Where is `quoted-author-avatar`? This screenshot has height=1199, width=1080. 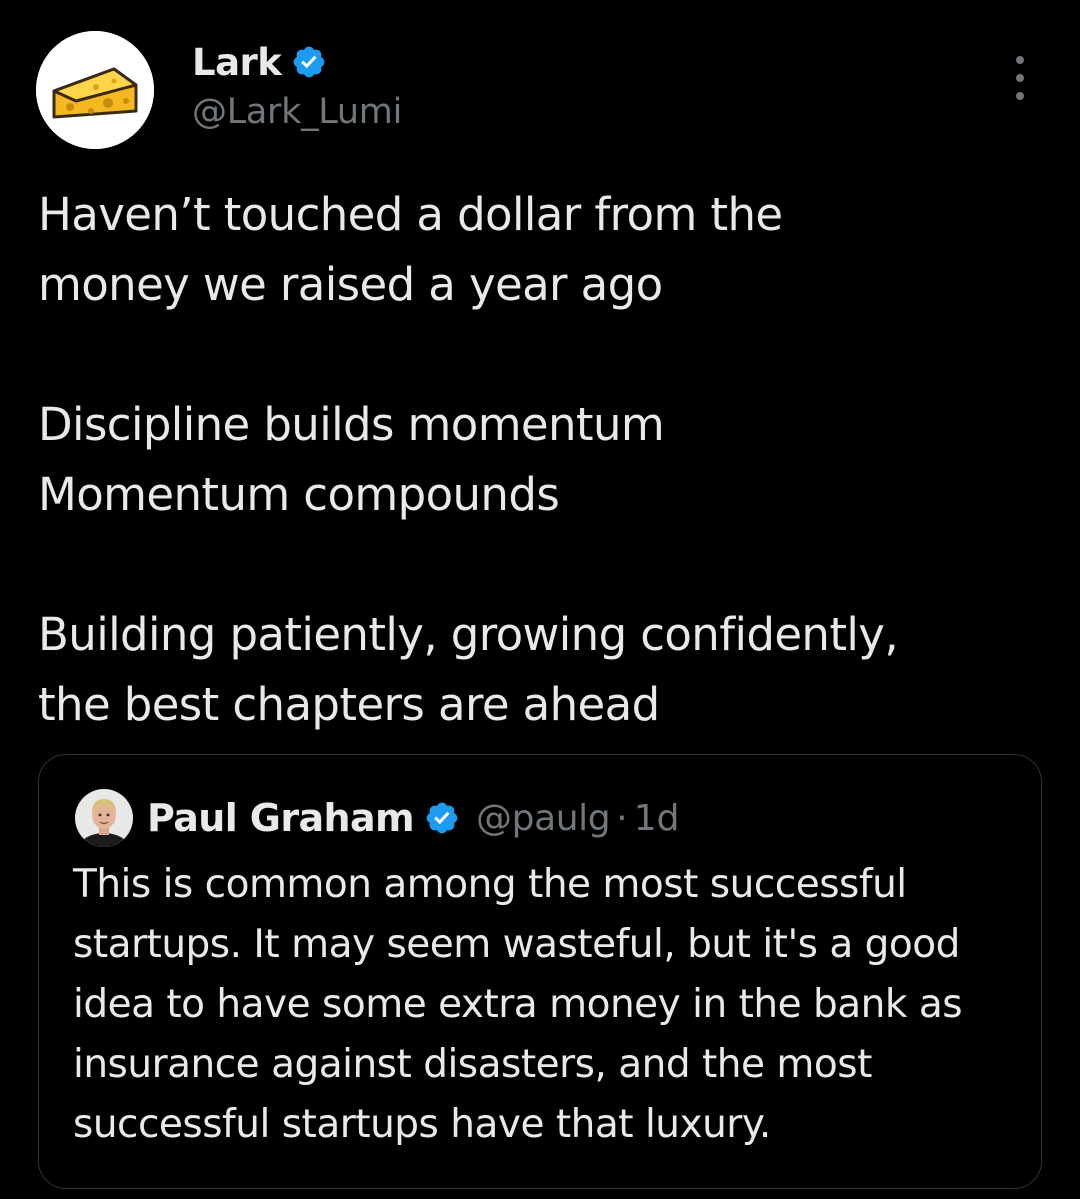 quoted-author-avatar is located at coordinates (104, 818).